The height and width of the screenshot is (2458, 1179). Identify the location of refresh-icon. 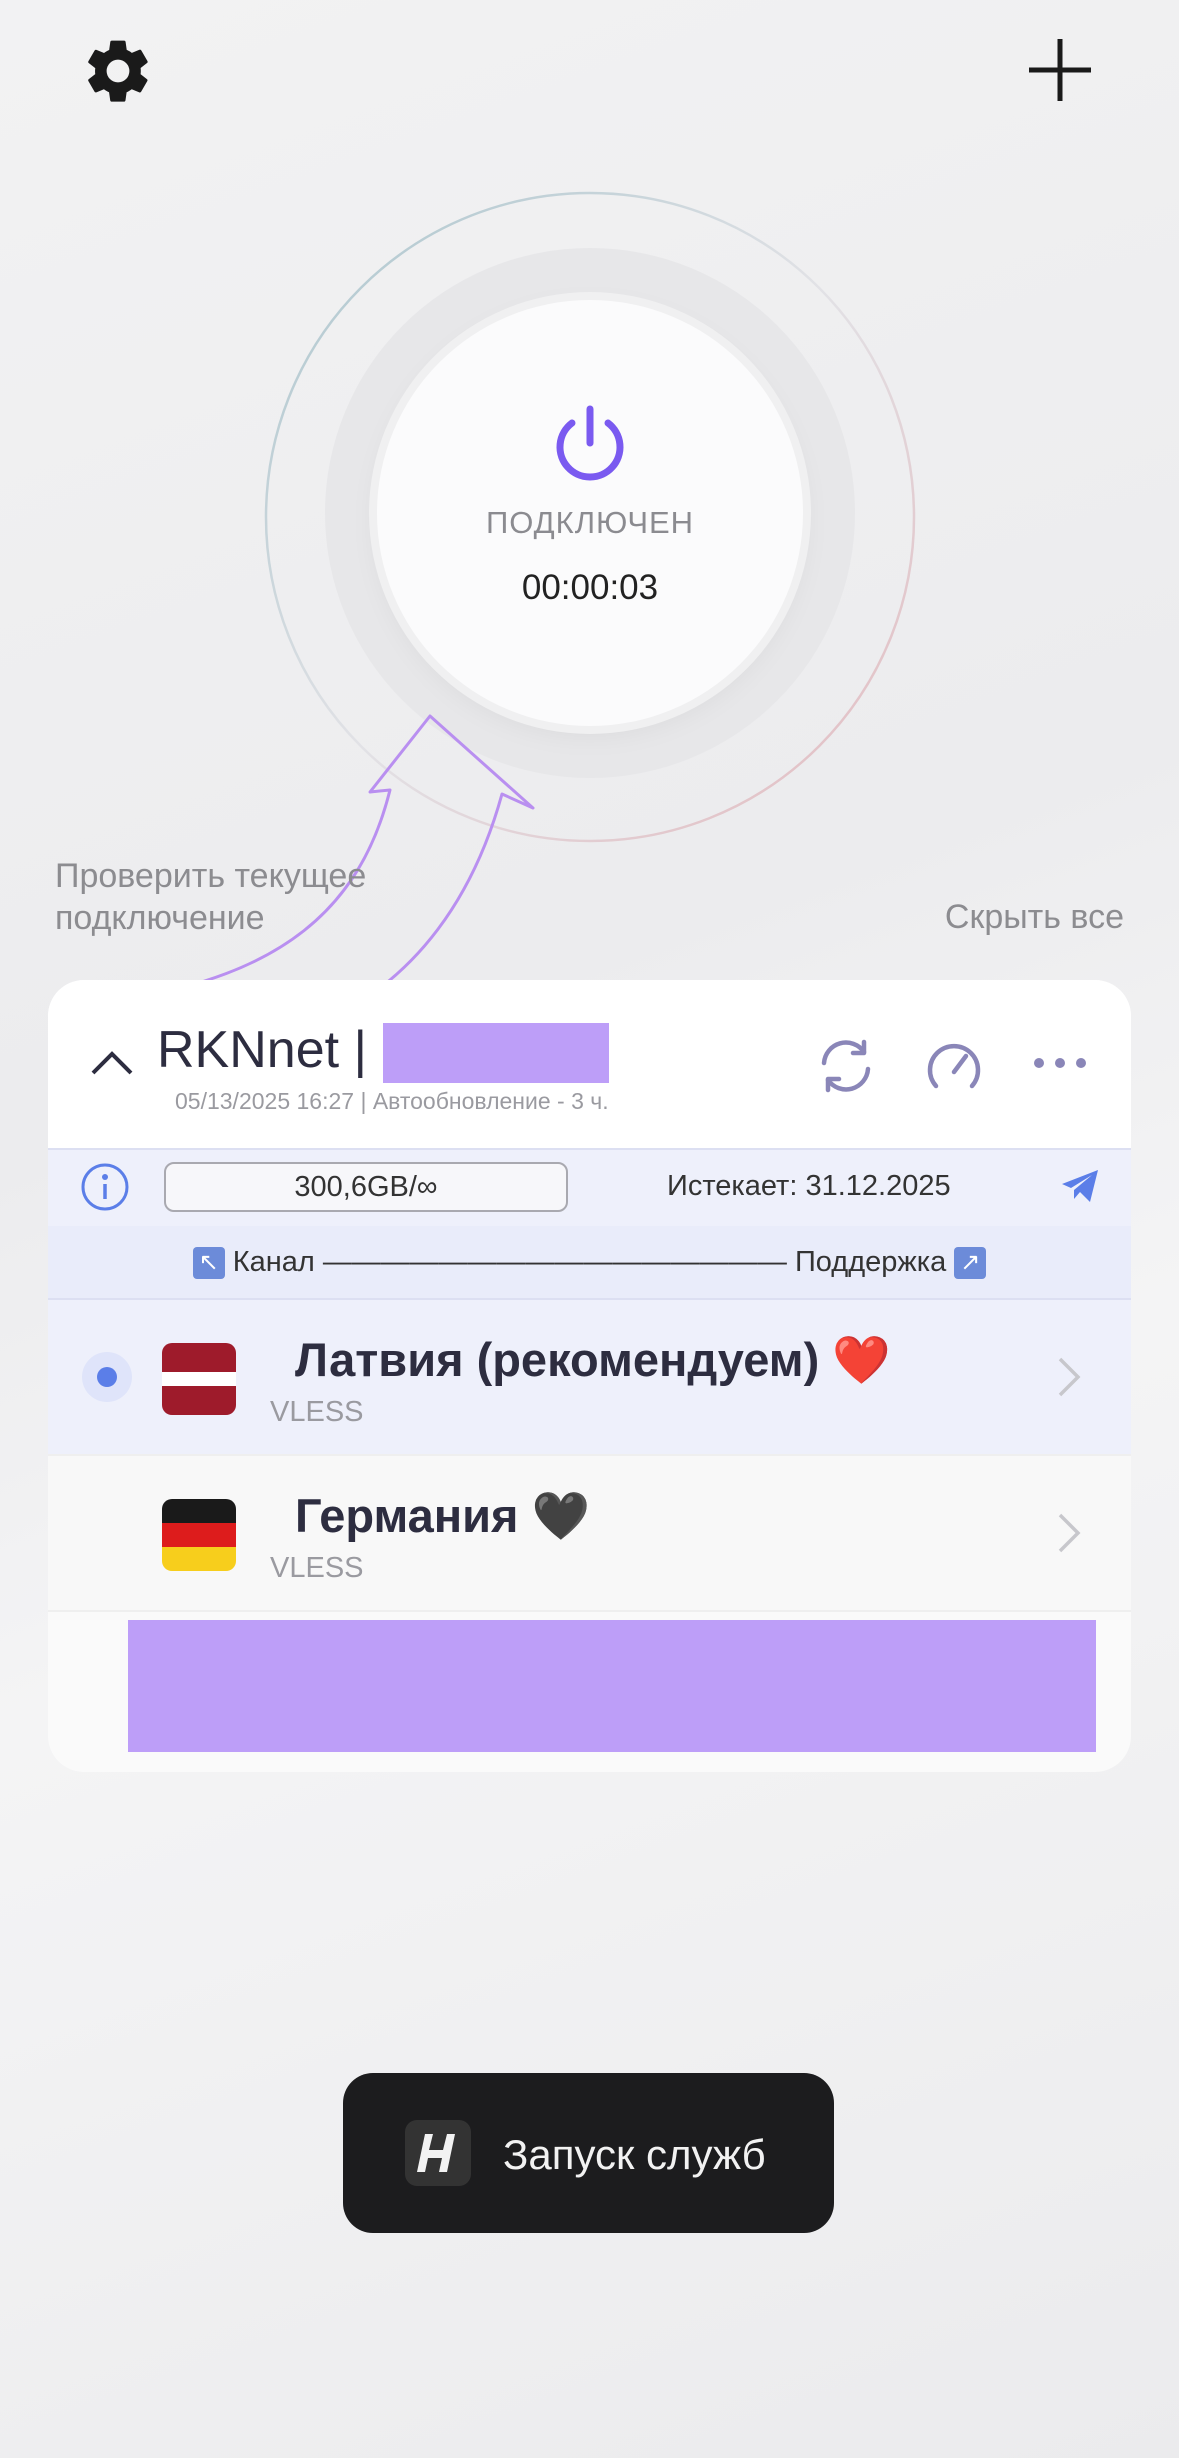
(846, 1066).